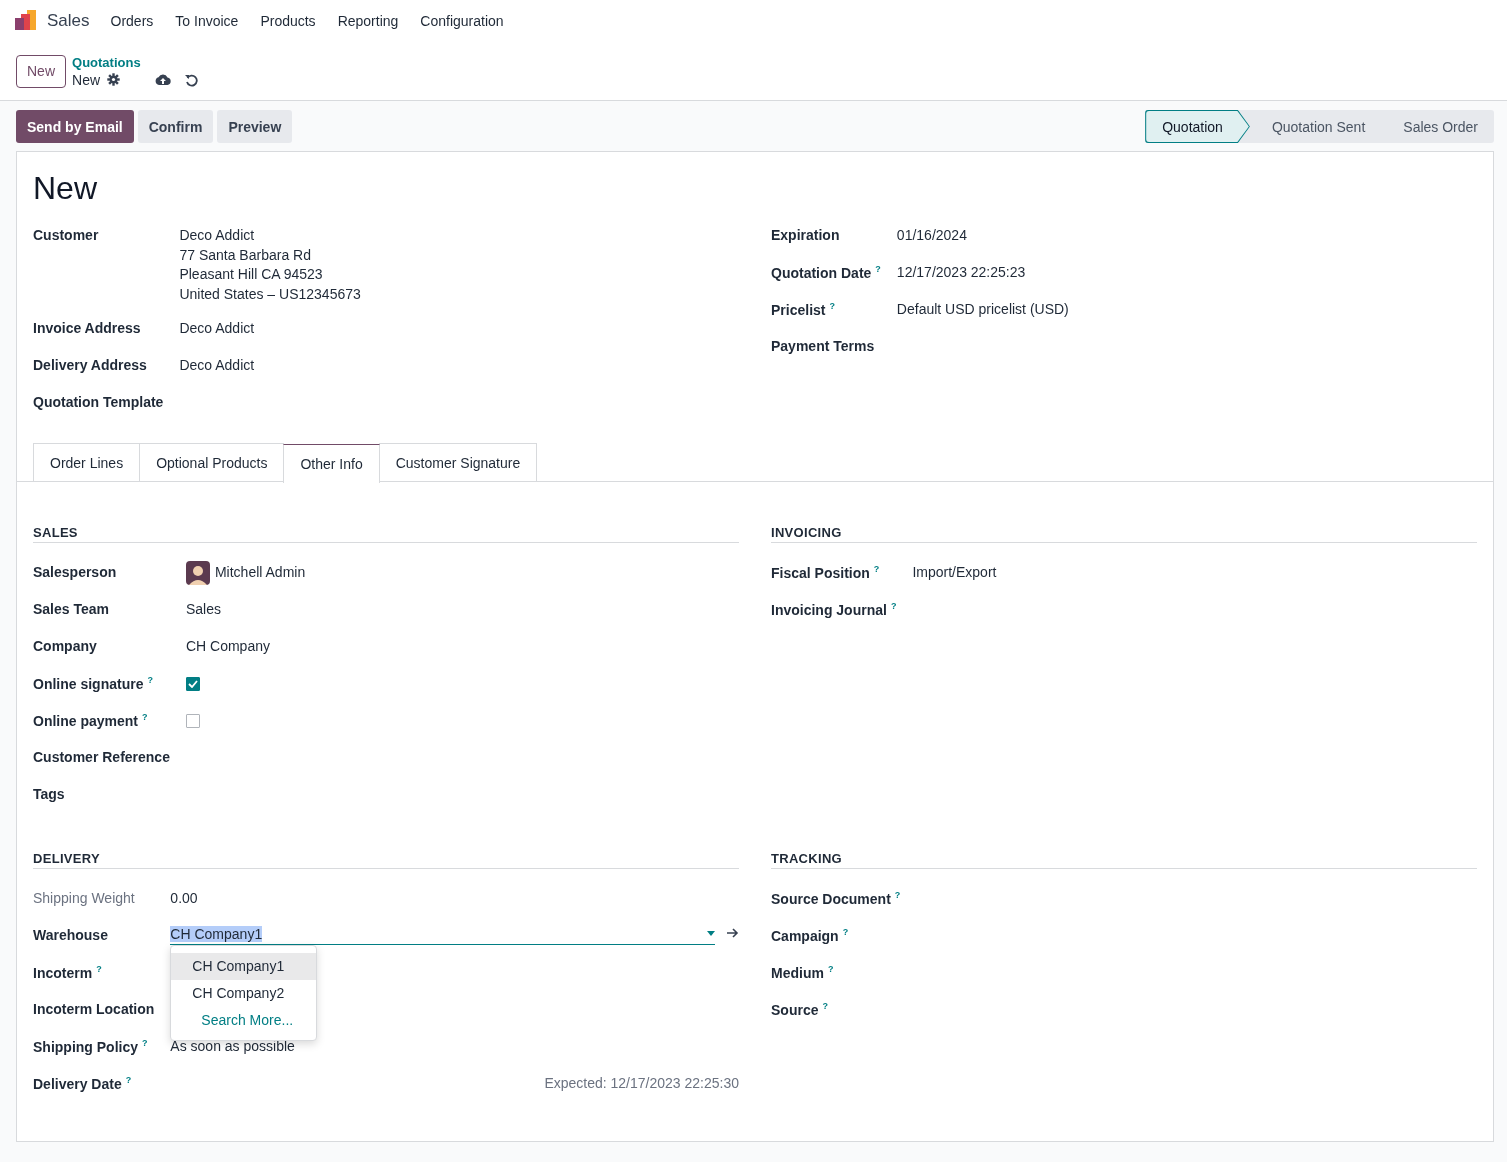  Describe the element at coordinates (442, 934) in the screenshot. I see `dropdown-field: CH Company1` at that location.